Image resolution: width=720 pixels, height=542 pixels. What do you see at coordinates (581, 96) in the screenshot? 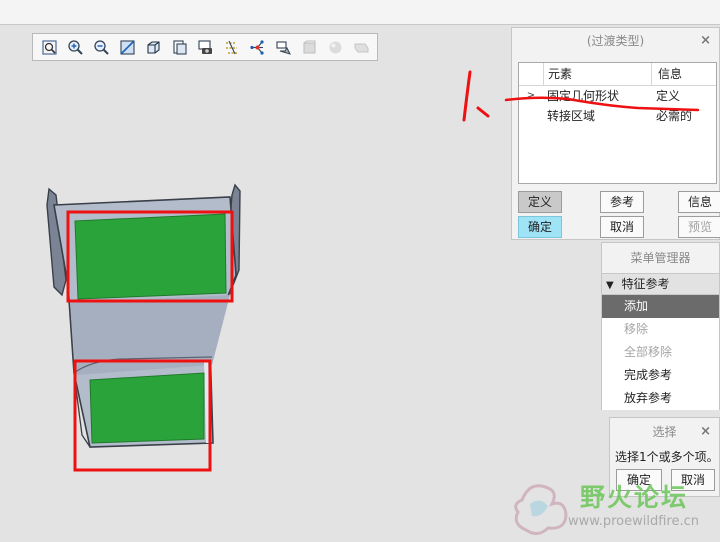
I see `handwritten-annotation` at bounding box center [581, 96].